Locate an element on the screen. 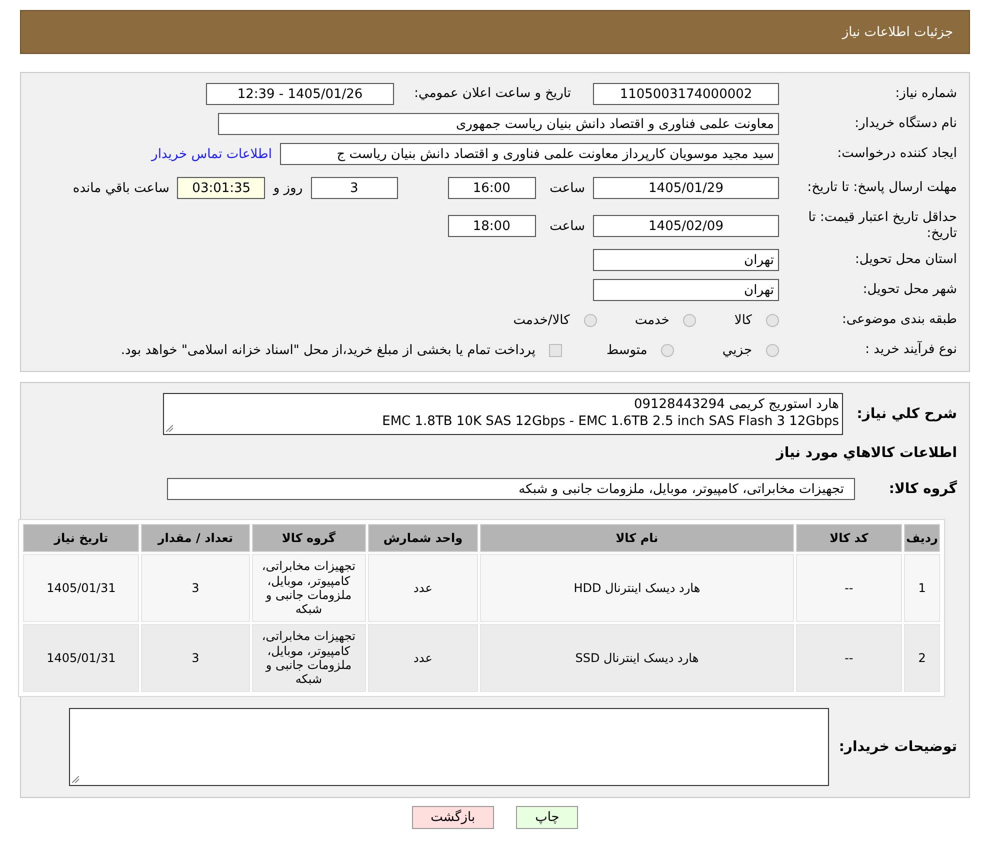 The height and width of the screenshot is (850, 985). option-label: پرداخت تمام یا بخشی از مبلغ خرید،از محل "اسناد خزانه اسلامی" خواهد بود. is located at coordinates (328, 350).